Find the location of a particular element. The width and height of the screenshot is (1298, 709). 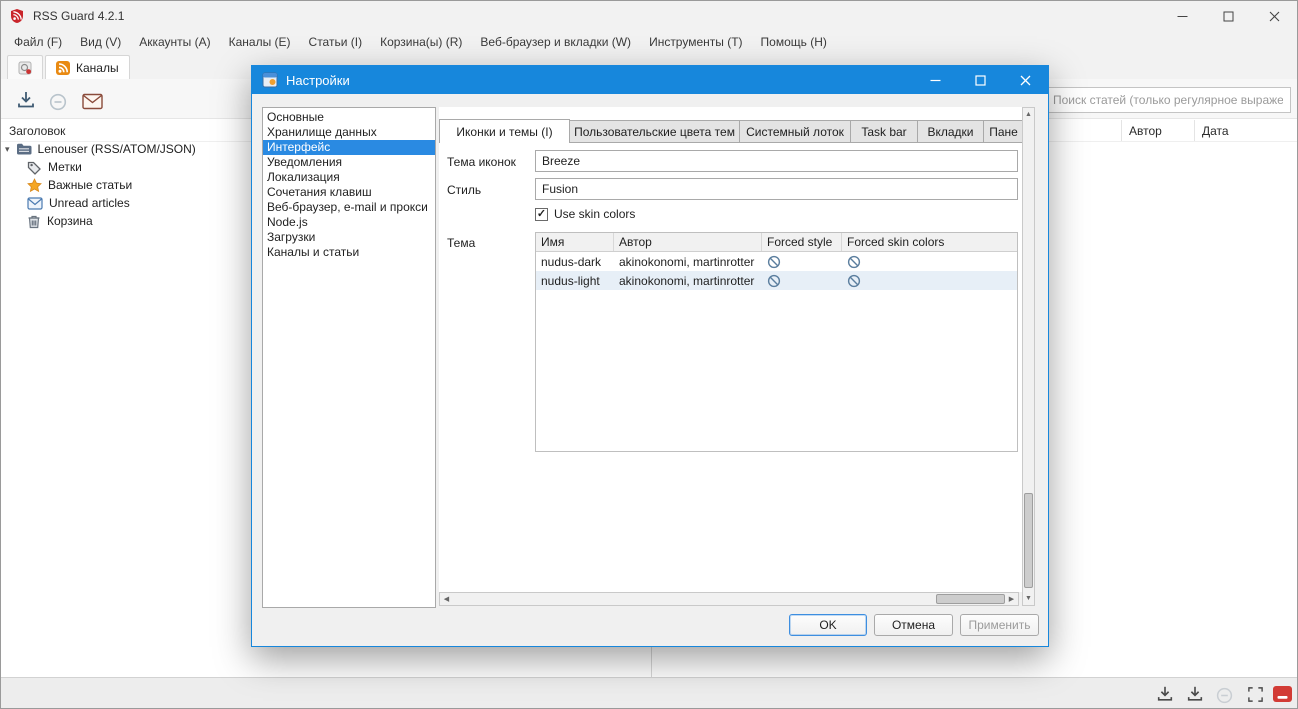

tab-toolbar: Пане is located at coordinates (1002, 131).